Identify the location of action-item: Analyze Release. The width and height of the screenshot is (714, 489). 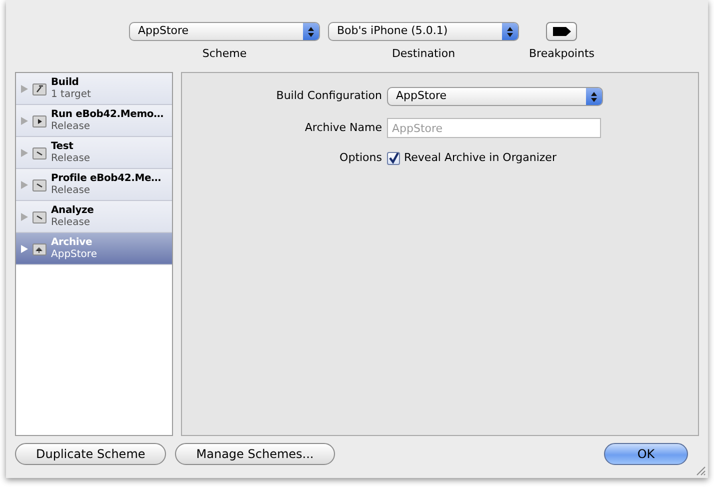
(94, 217).